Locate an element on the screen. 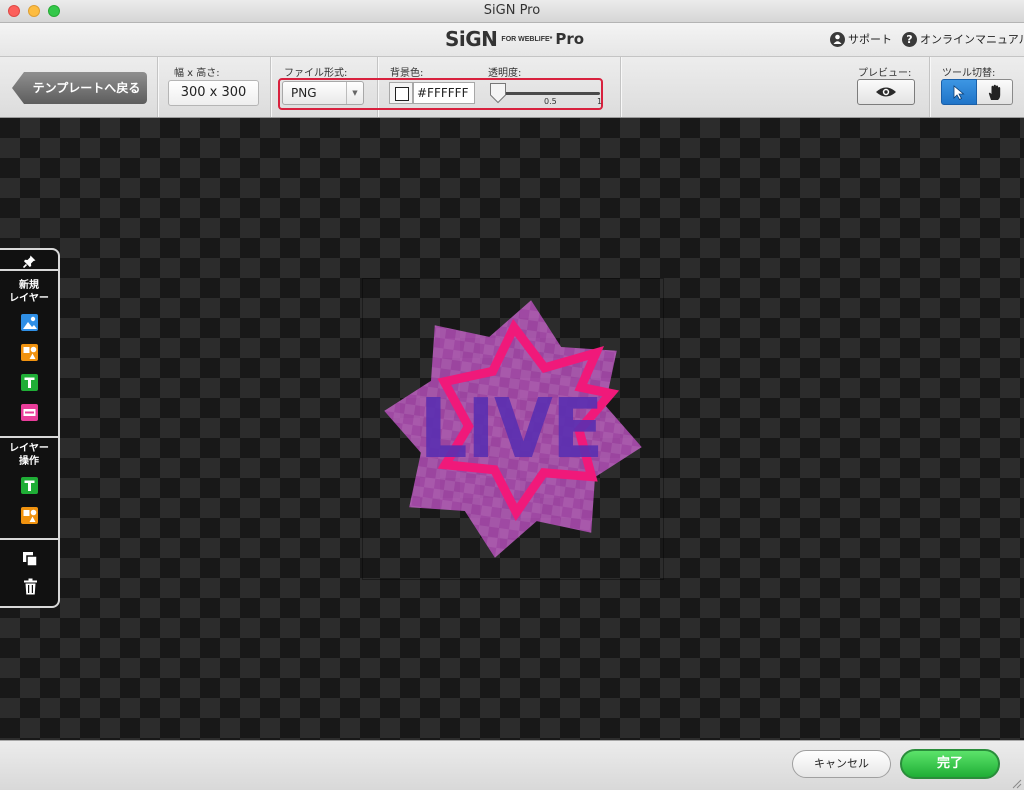  layer-ops-title: レイヤー 操作 is located at coordinates (29, 455).